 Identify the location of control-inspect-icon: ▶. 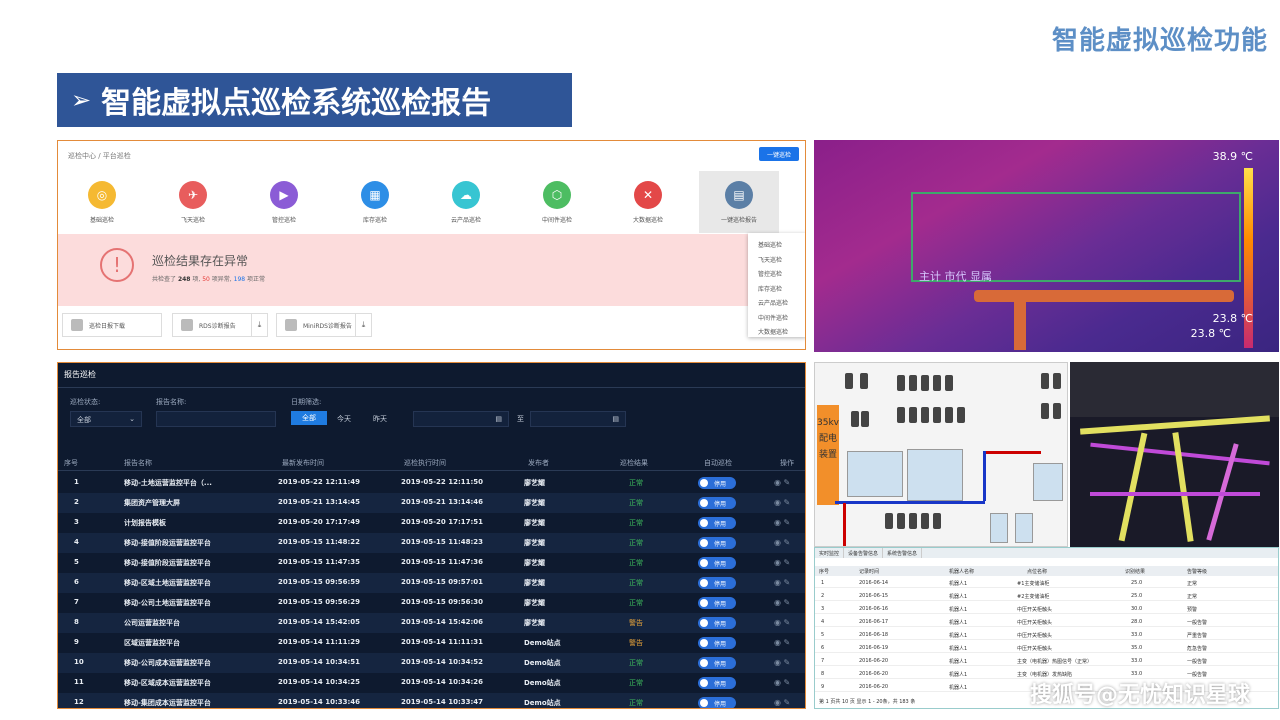
(284, 195).